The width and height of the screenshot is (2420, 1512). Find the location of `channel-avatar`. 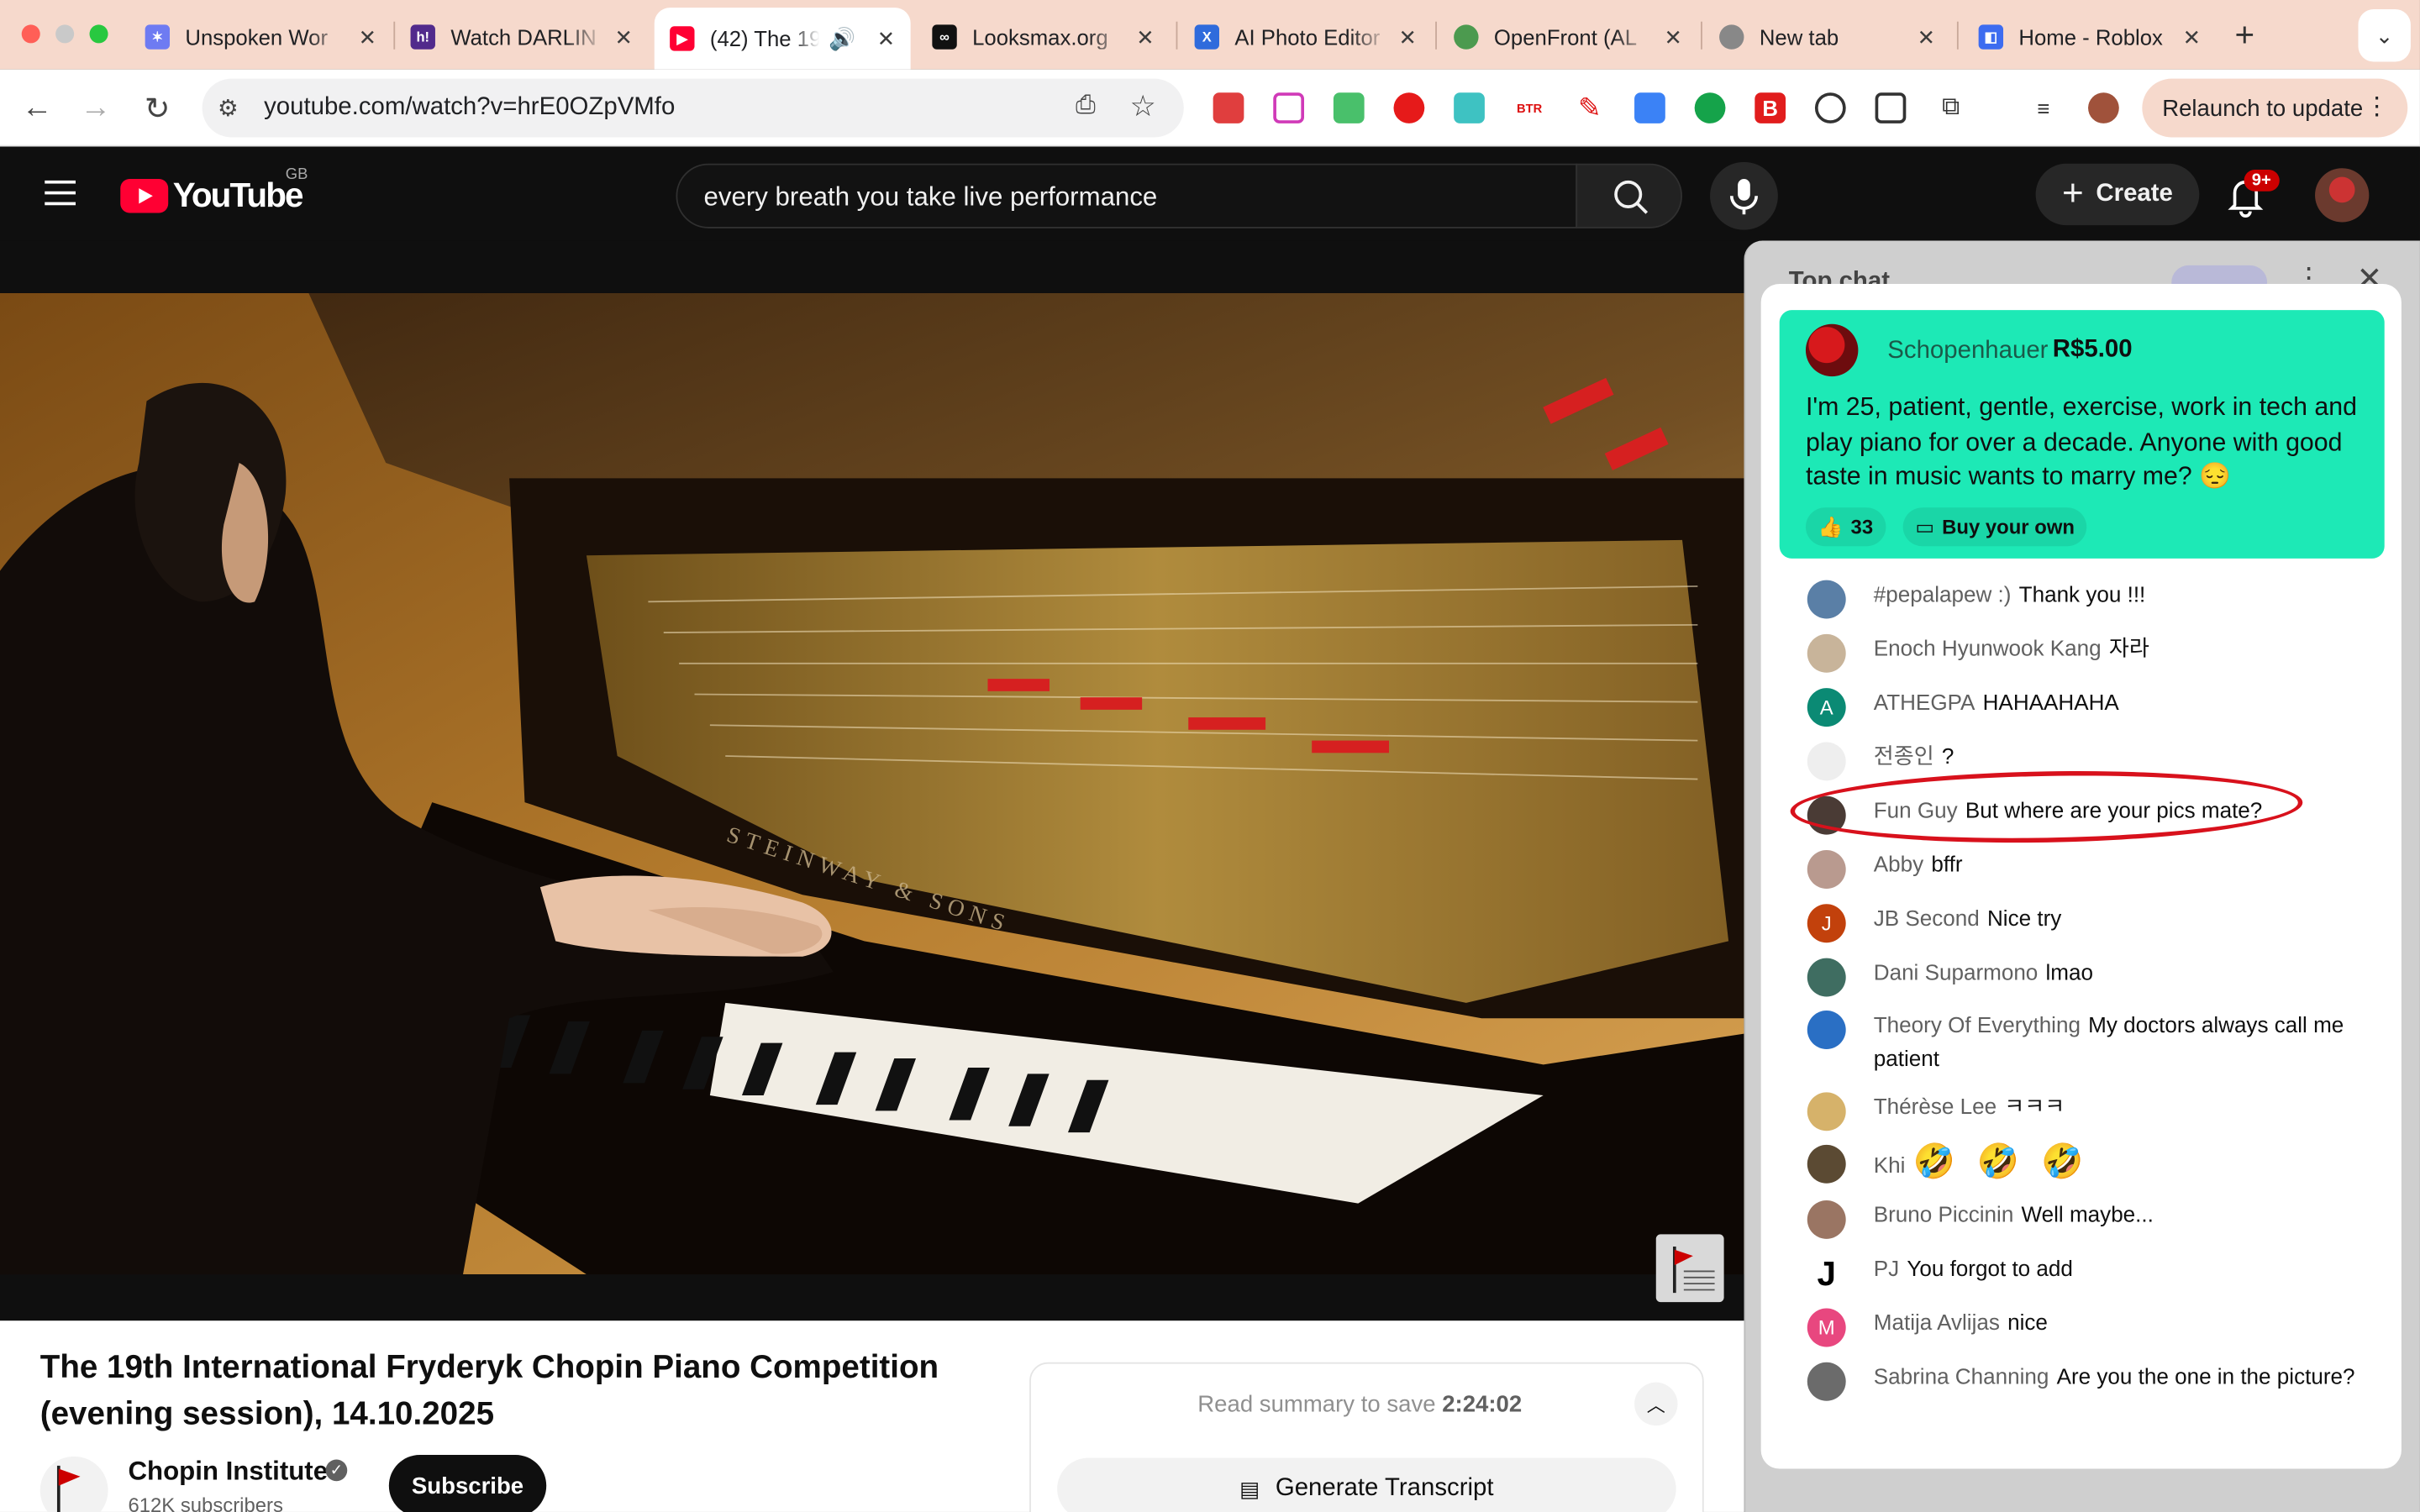

channel-avatar is located at coordinates (73, 1484).